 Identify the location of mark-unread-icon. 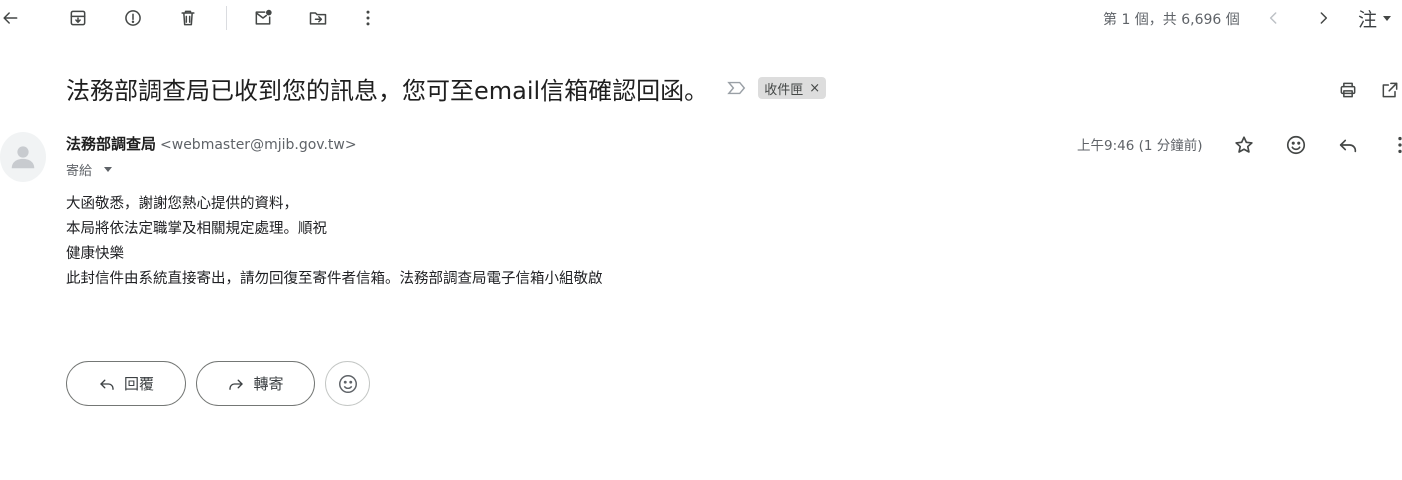
(263, 17).